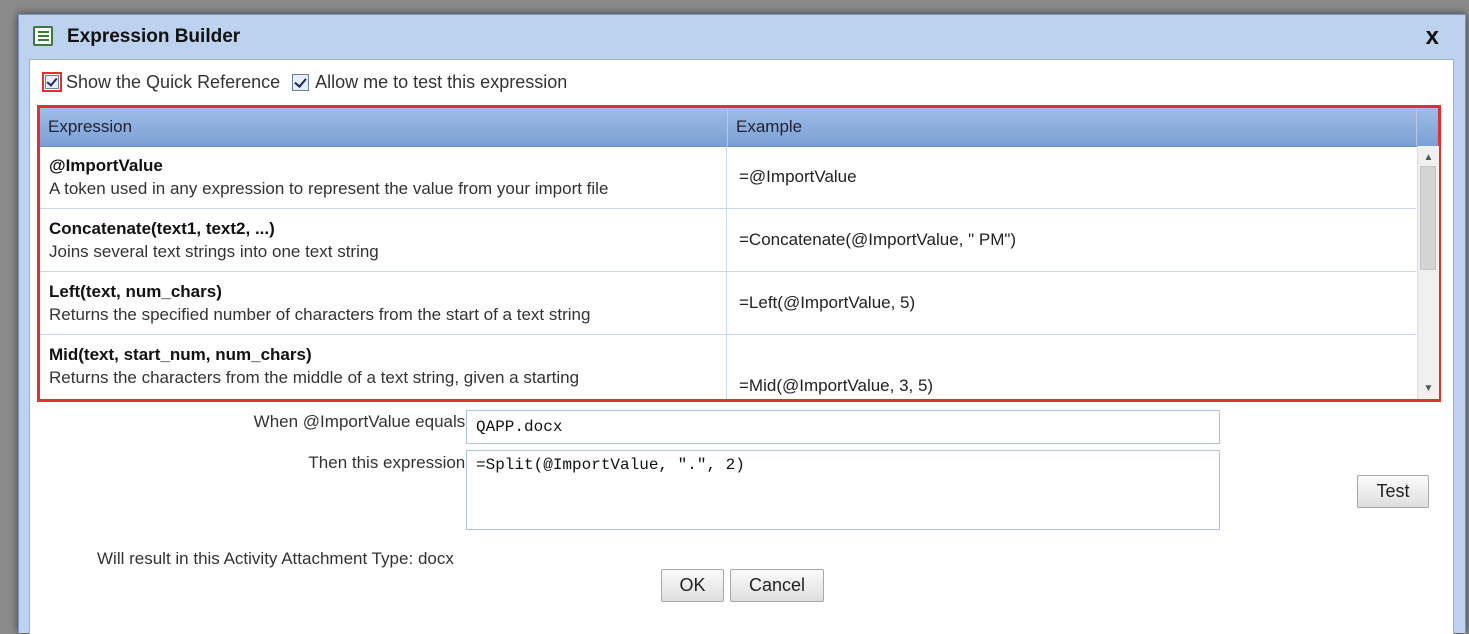 The width and height of the screenshot is (1469, 634). What do you see at coordinates (827, 302) in the screenshot?
I see `example-cell: =Left(@ImportValue, 5)` at bounding box center [827, 302].